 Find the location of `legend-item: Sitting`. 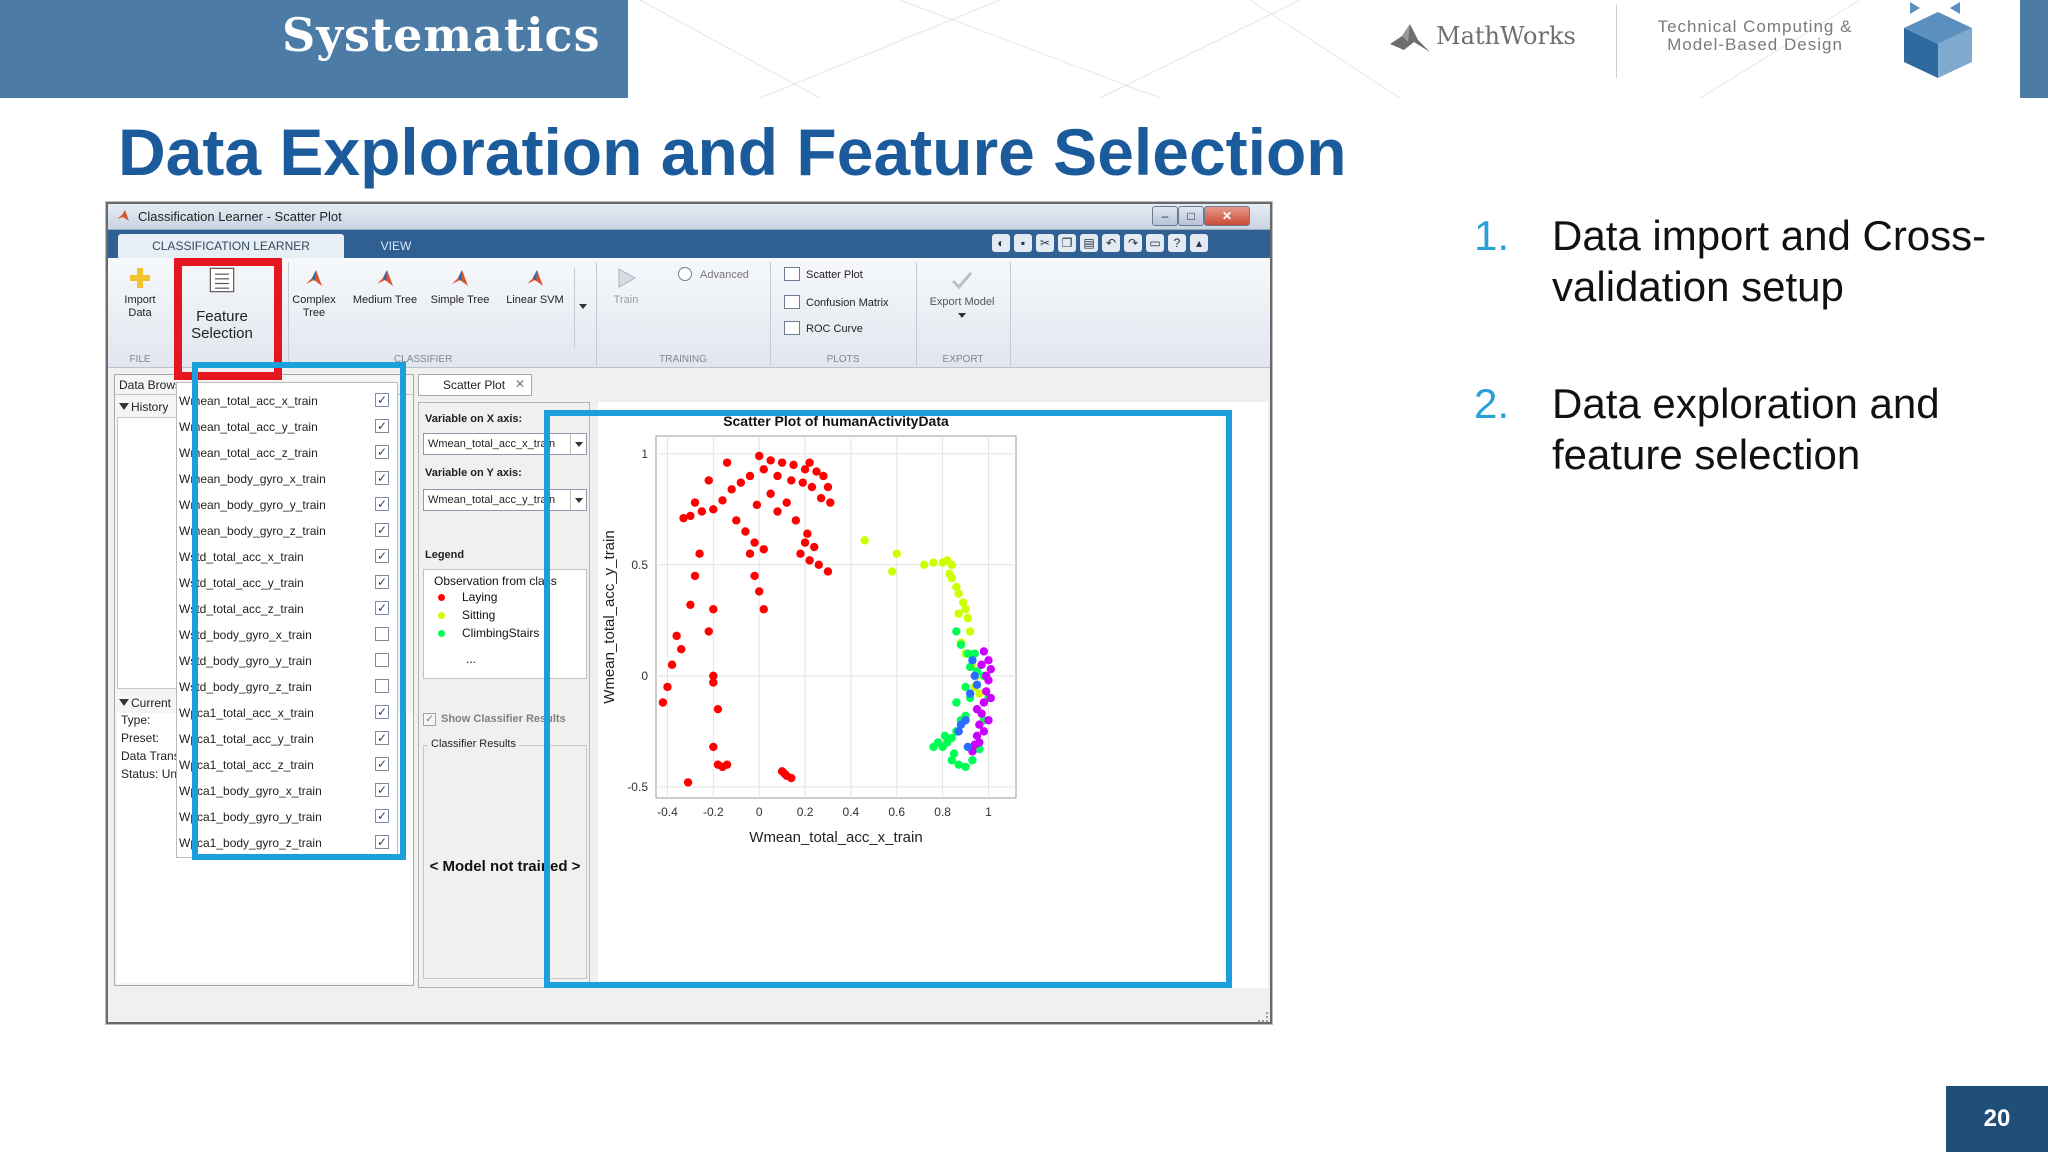

legend-item: Sitting is located at coordinates (479, 615).